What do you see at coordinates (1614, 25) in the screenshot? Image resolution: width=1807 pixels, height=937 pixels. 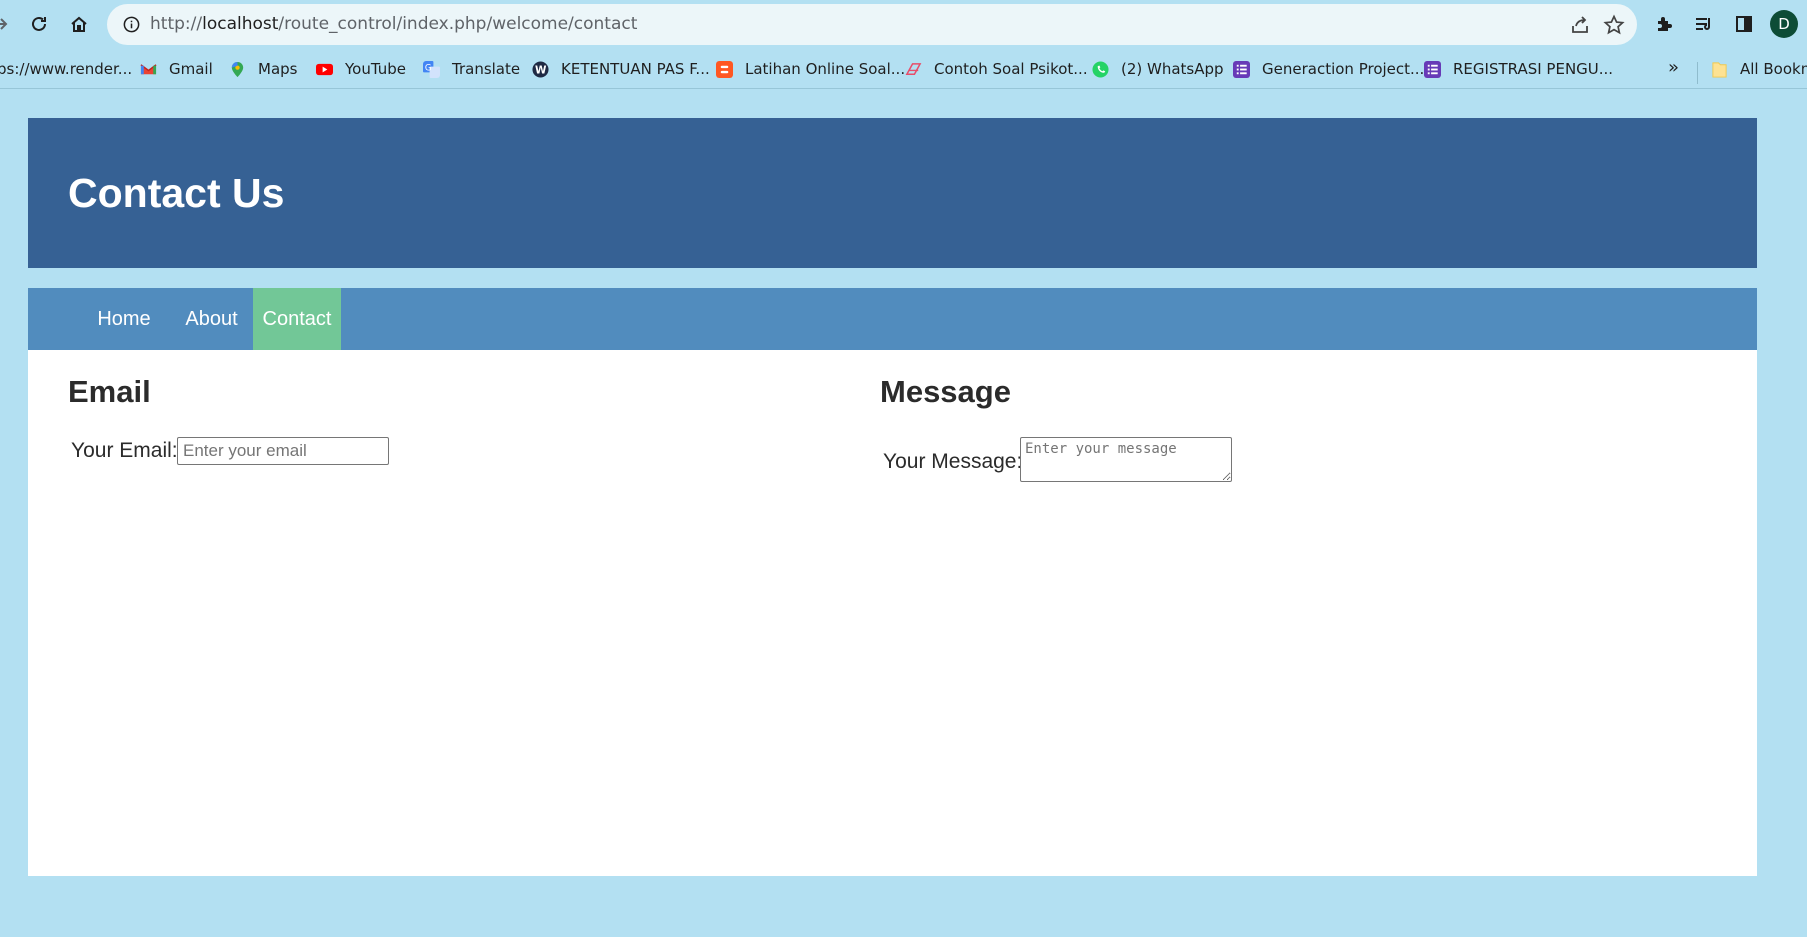 I see `bookmark-star-icon` at bounding box center [1614, 25].